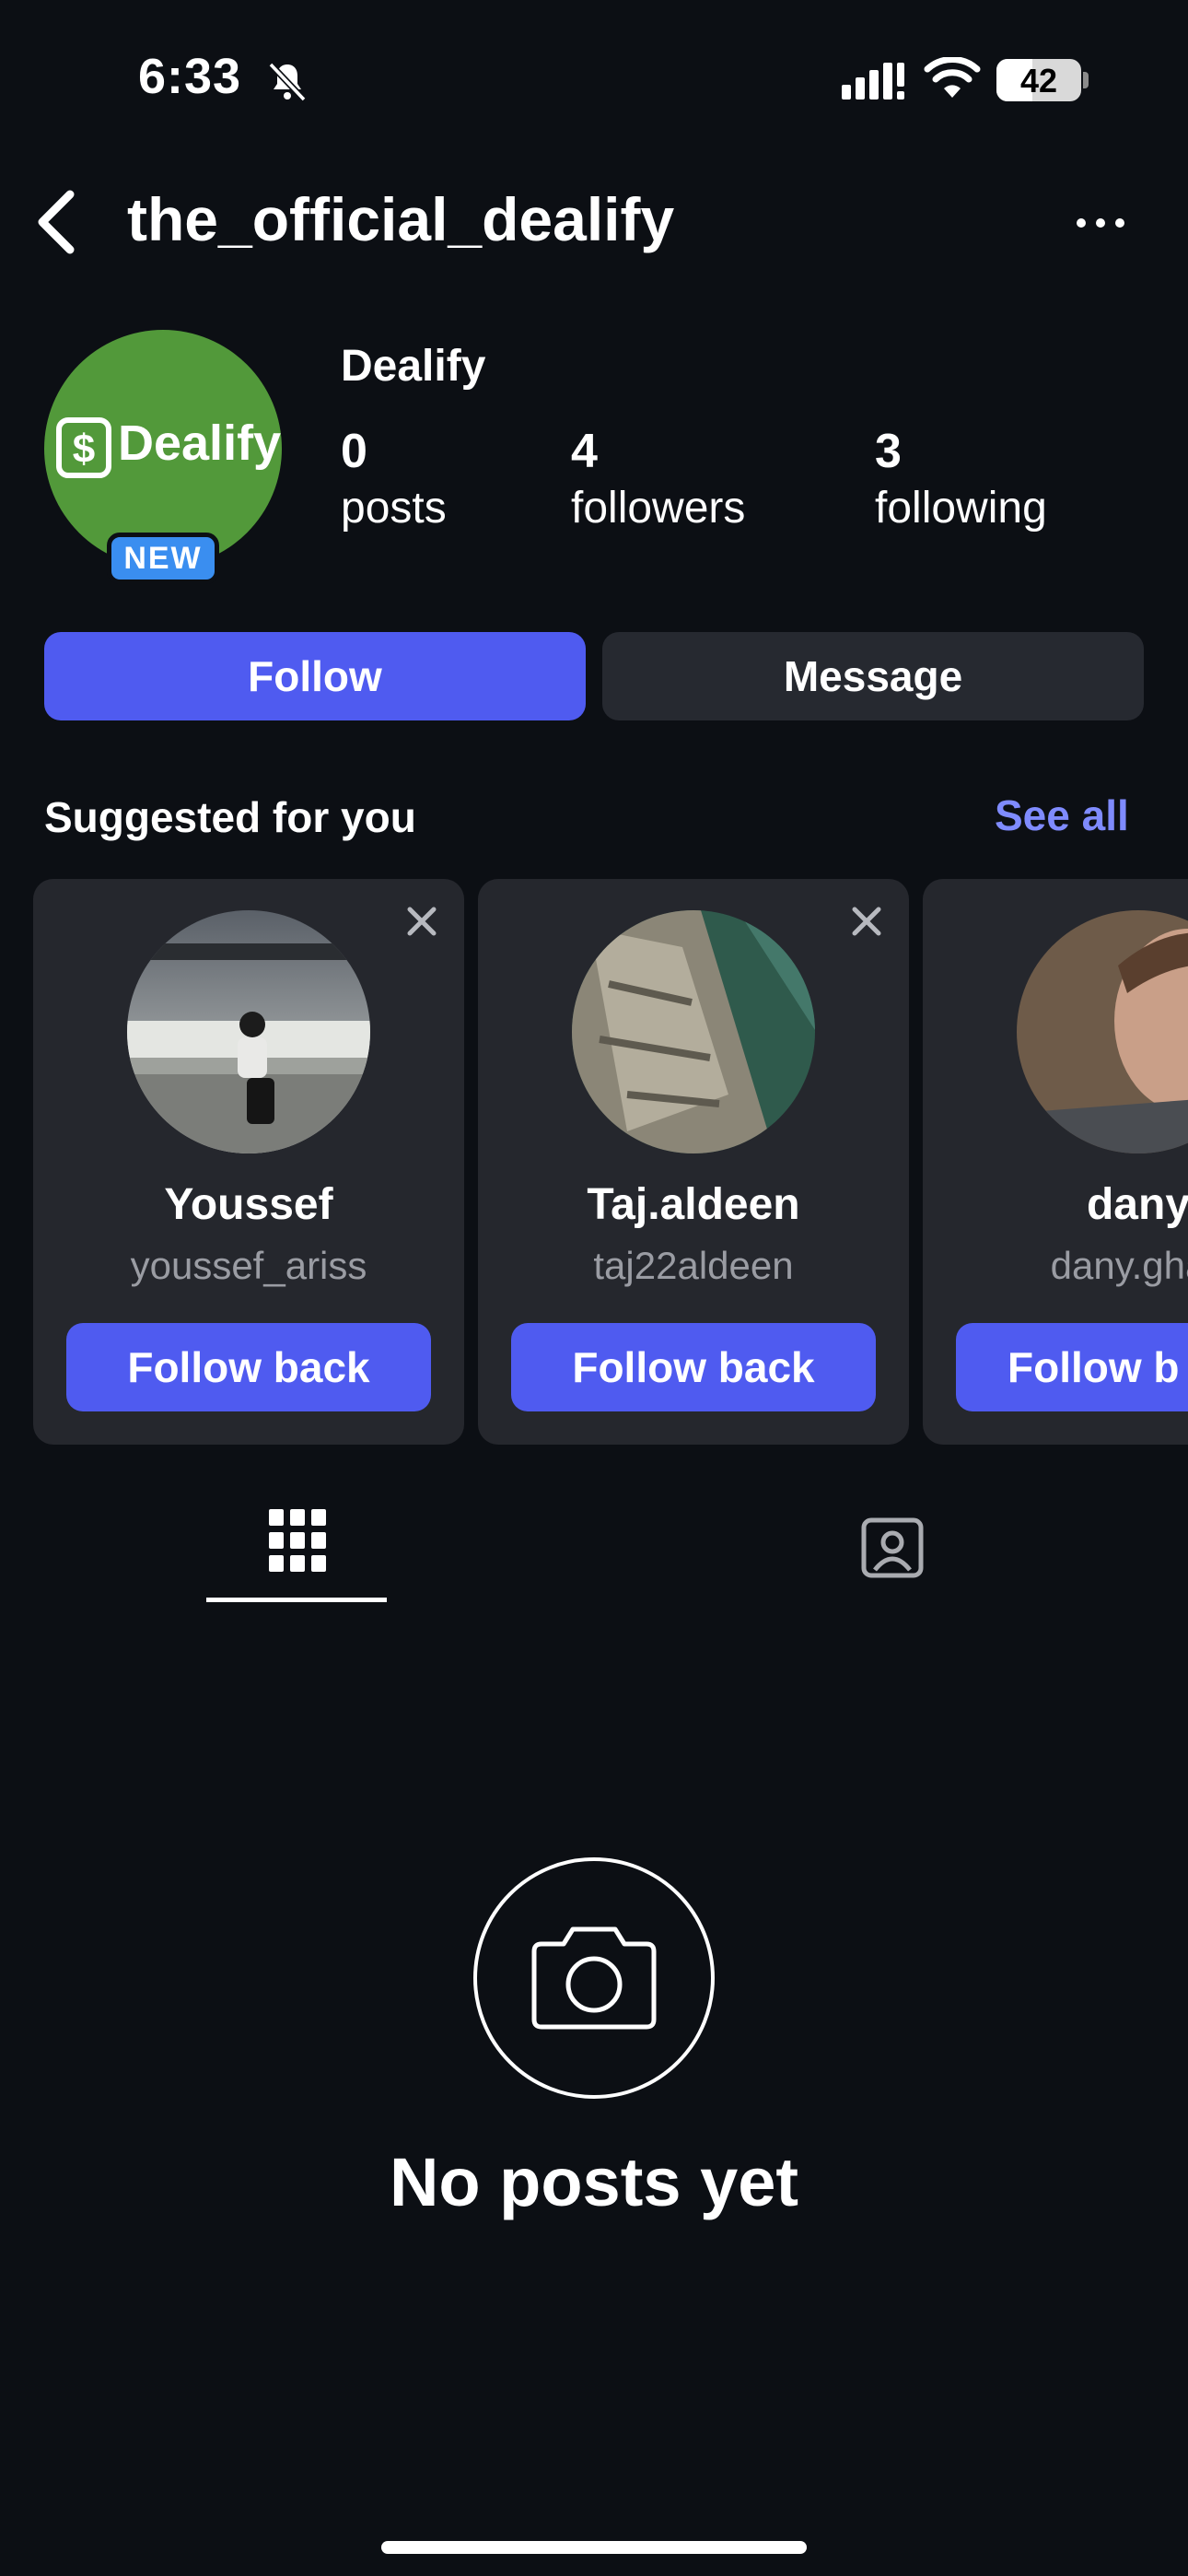 The height and width of the screenshot is (2576, 1188). What do you see at coordinates (287, 82) in the screenshot?
I see `bell-slash-icon` at bounding box center [287, 82].